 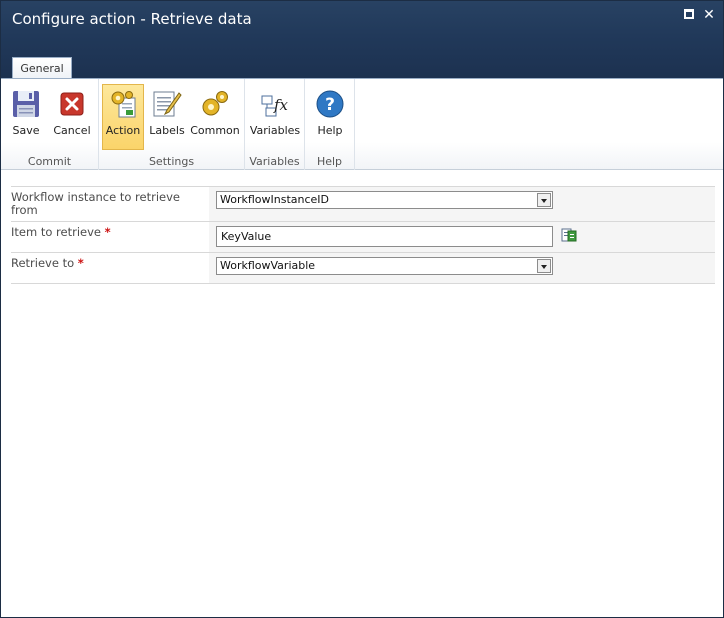 I want to click on ribbon-group-help: ? Help Help, so click(x=330, y=124).